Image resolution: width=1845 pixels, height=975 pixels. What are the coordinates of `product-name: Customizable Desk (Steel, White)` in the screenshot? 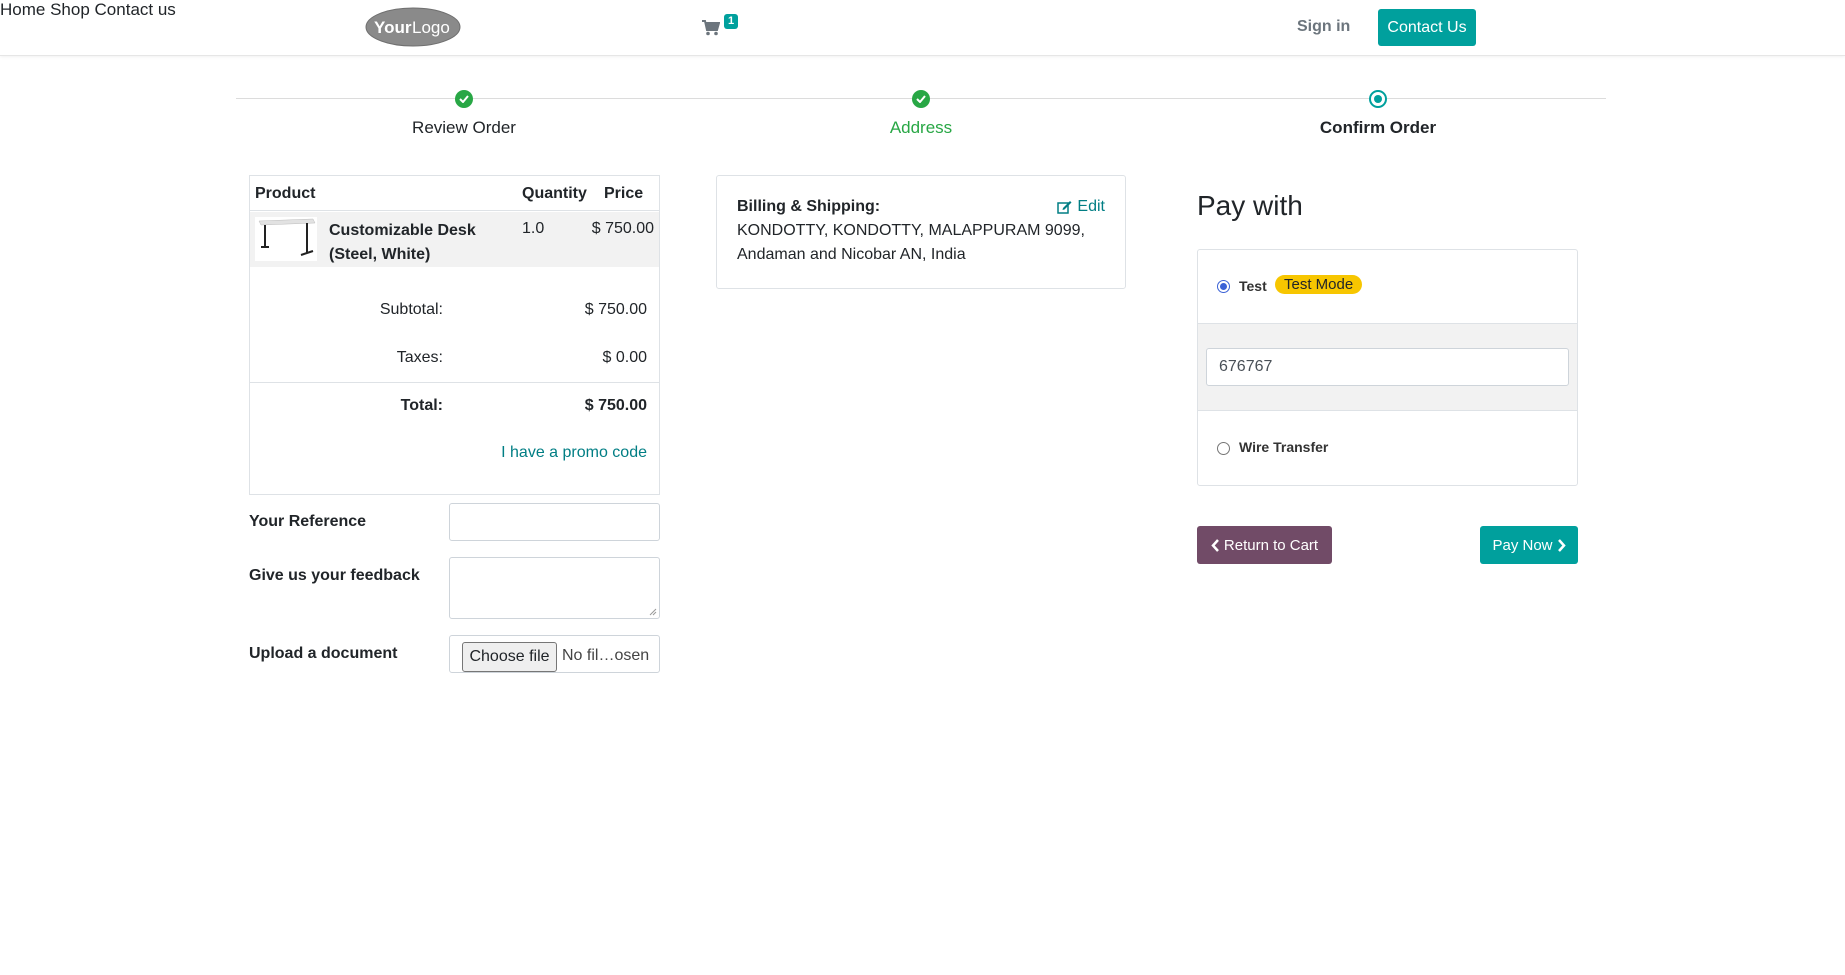 It's located at (409, 243).